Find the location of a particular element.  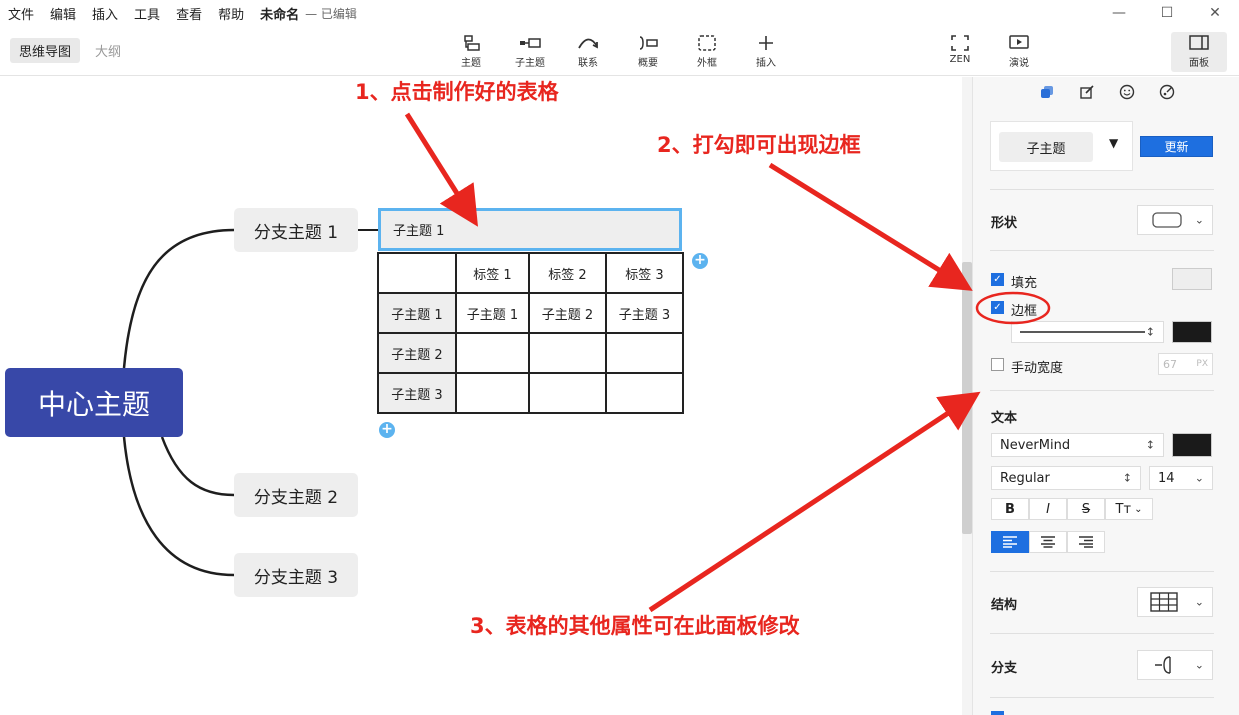

structure-select: ⌄ is located at coordinates (1175, 602).